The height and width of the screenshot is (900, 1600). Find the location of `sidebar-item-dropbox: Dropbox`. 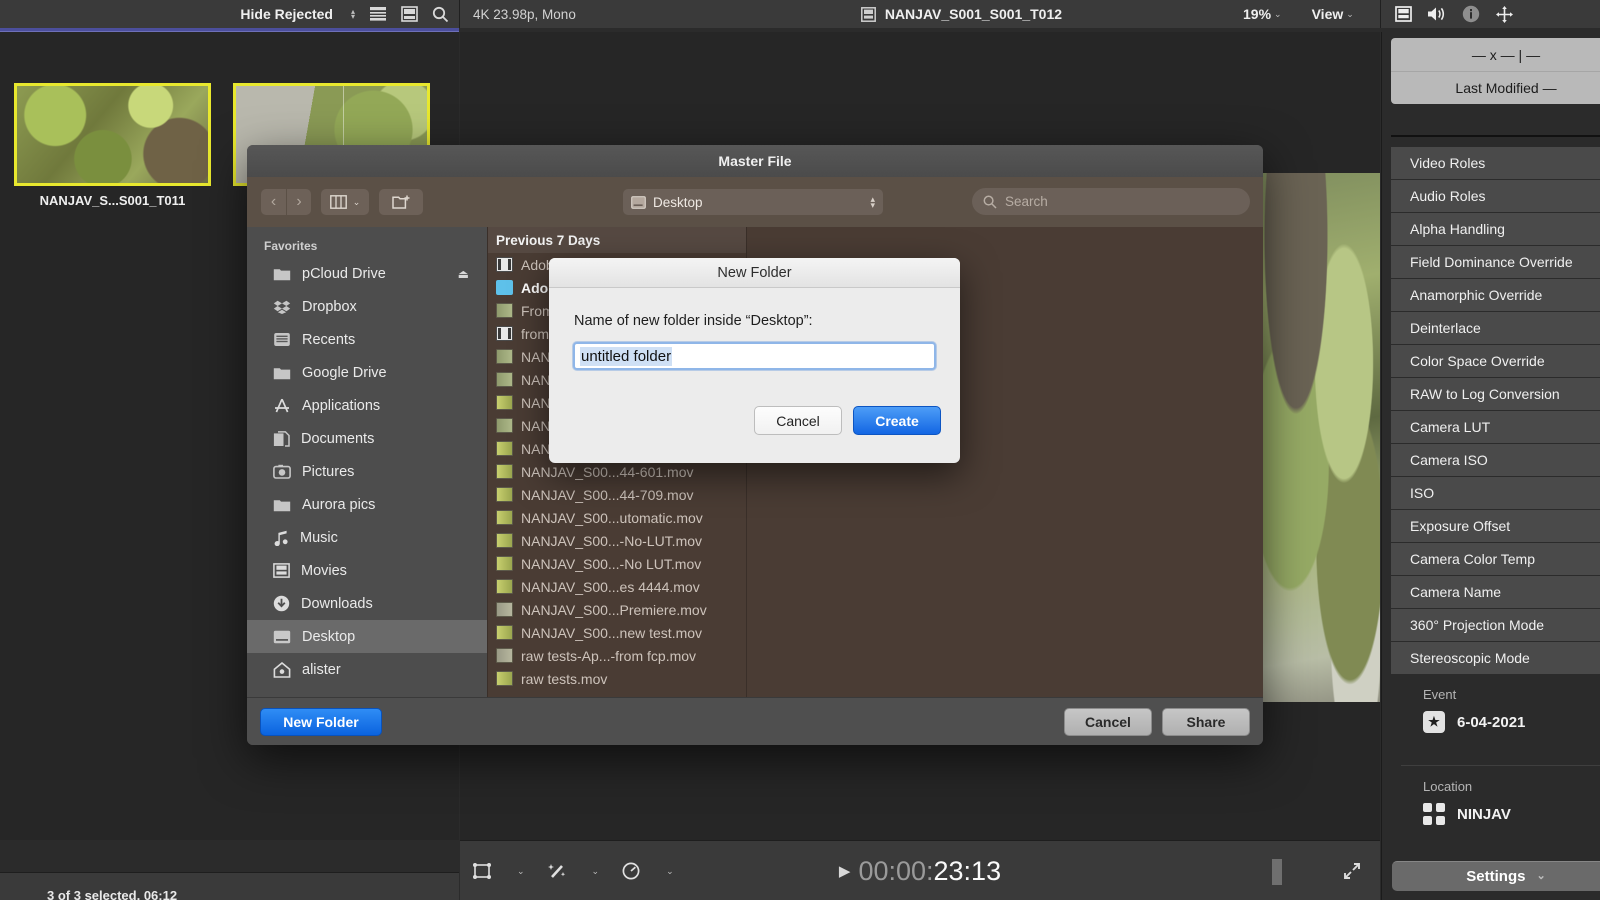

sidebar-item-dropbox: Dropbox is located at coordinates (367, 306).